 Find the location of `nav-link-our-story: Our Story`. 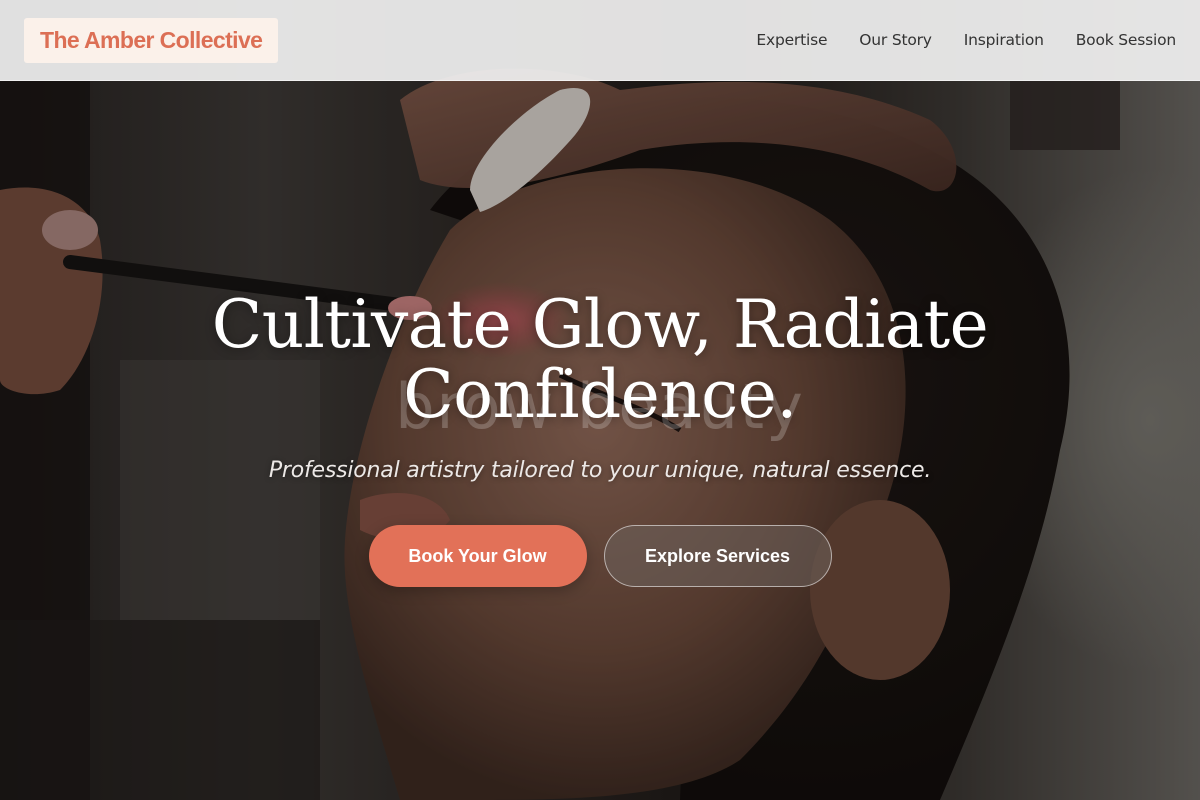

nav-link-our-story: Our Story is located at coordinates (895, 40).